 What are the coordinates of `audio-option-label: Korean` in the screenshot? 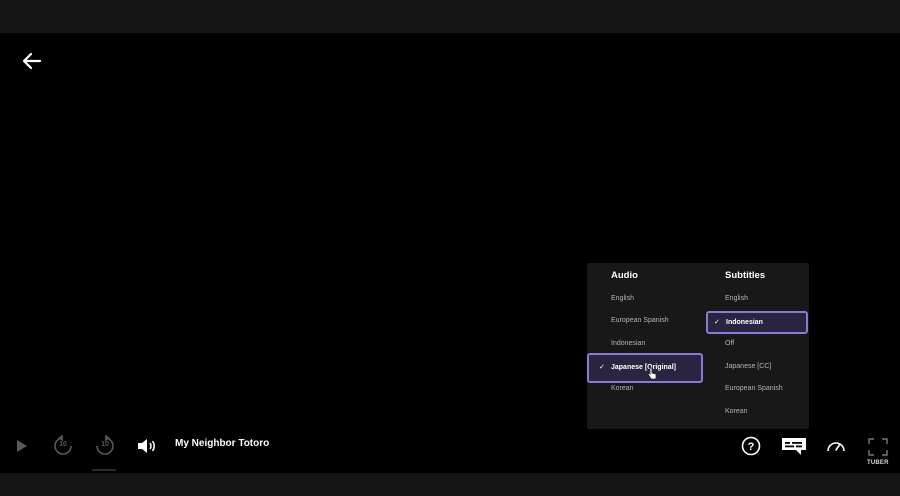 It's located at (622, 388).